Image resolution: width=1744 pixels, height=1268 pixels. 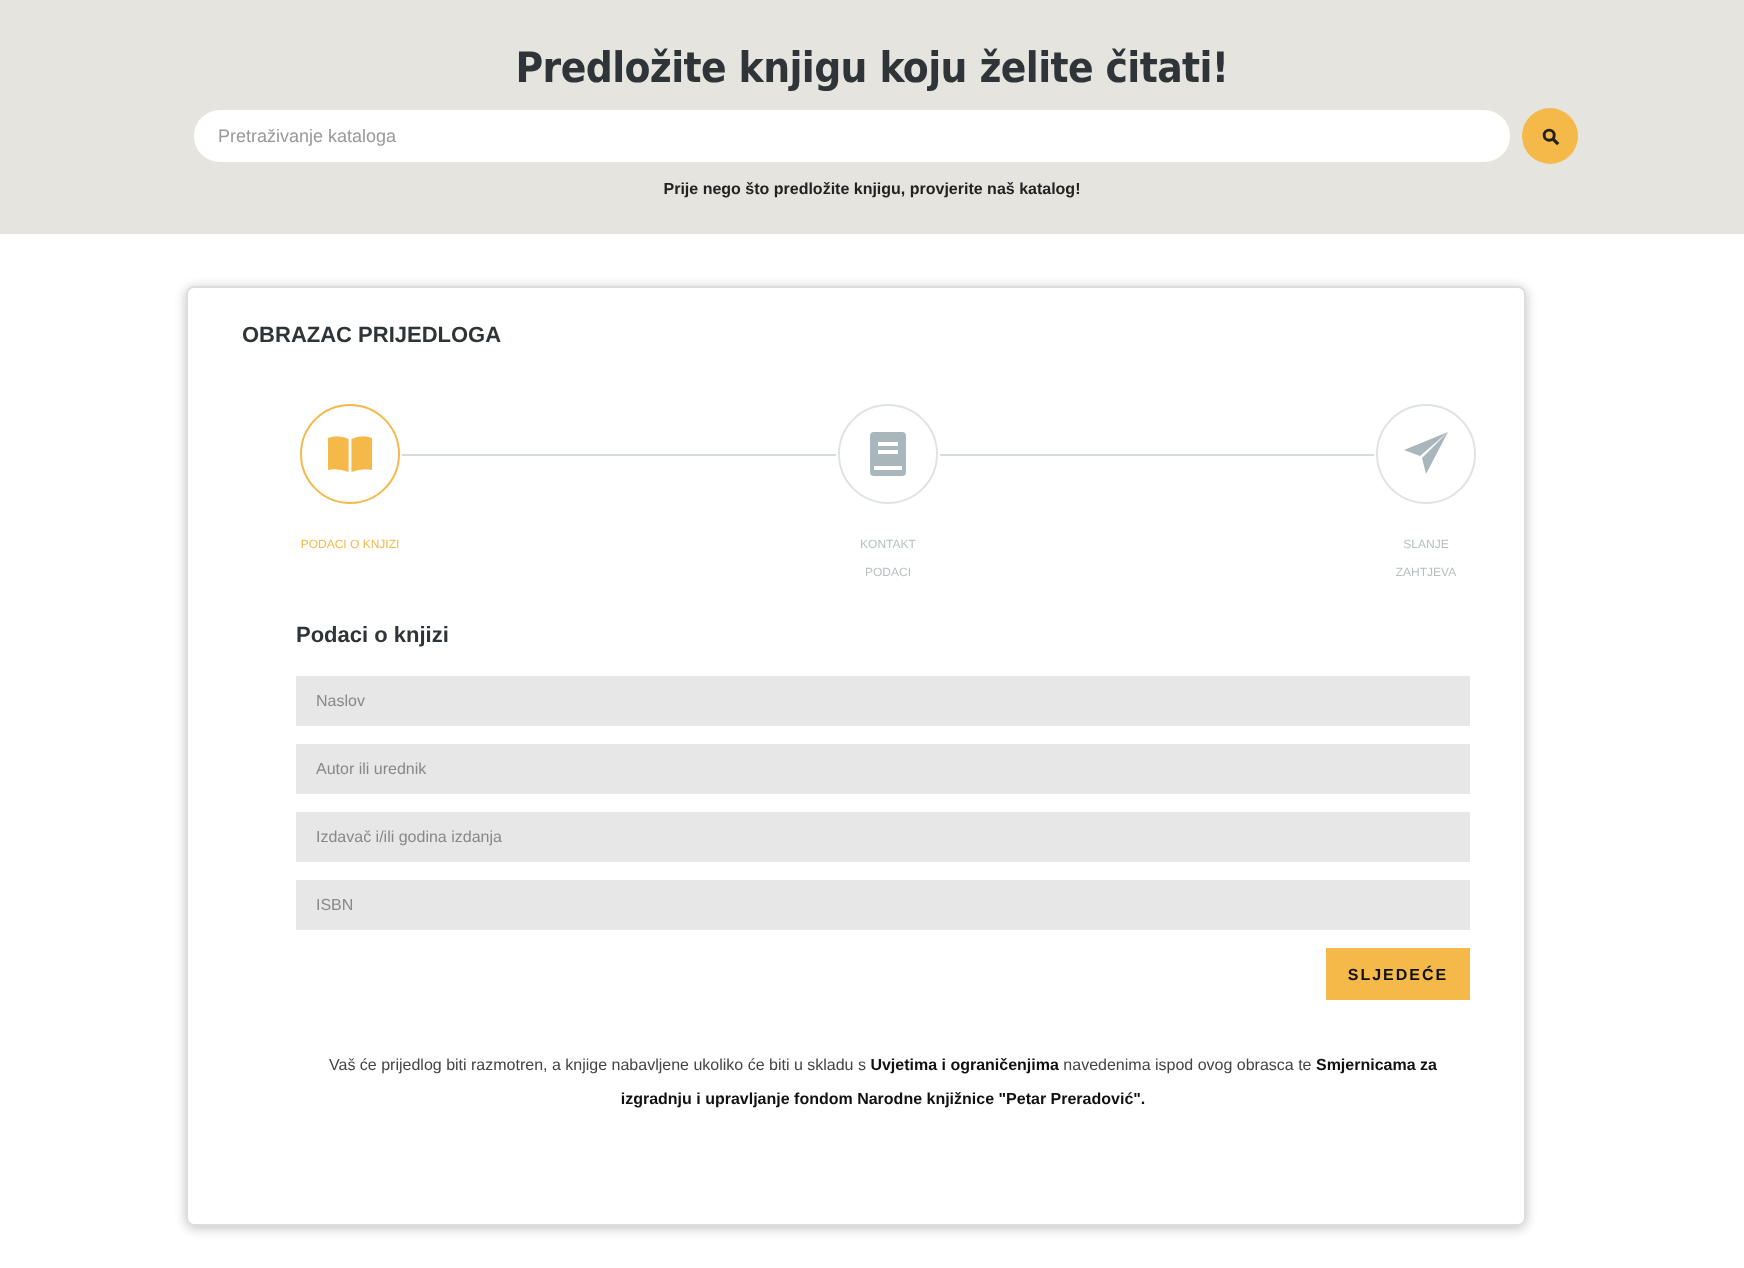 I want to click on paper-plane-icon, so click(x=1426, y=454).